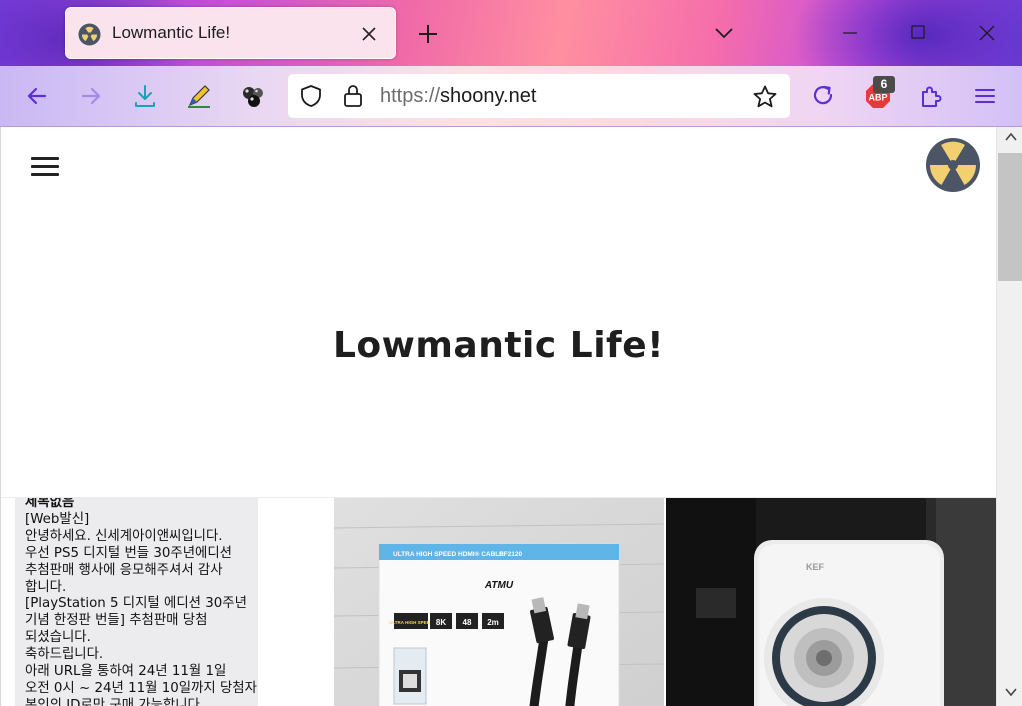 This screenshot has width=1022, height=706. Describe the element at coordinates (410, 96) in the screenshot. I see `url-scheme: https://` at that location.